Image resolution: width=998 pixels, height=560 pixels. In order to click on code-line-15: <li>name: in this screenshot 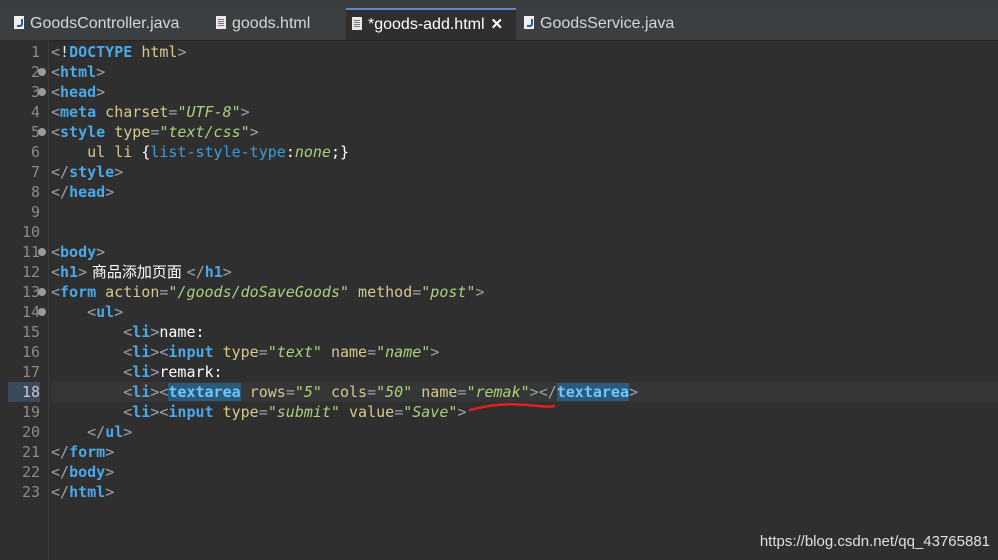, I will do `click(164, 332)`.